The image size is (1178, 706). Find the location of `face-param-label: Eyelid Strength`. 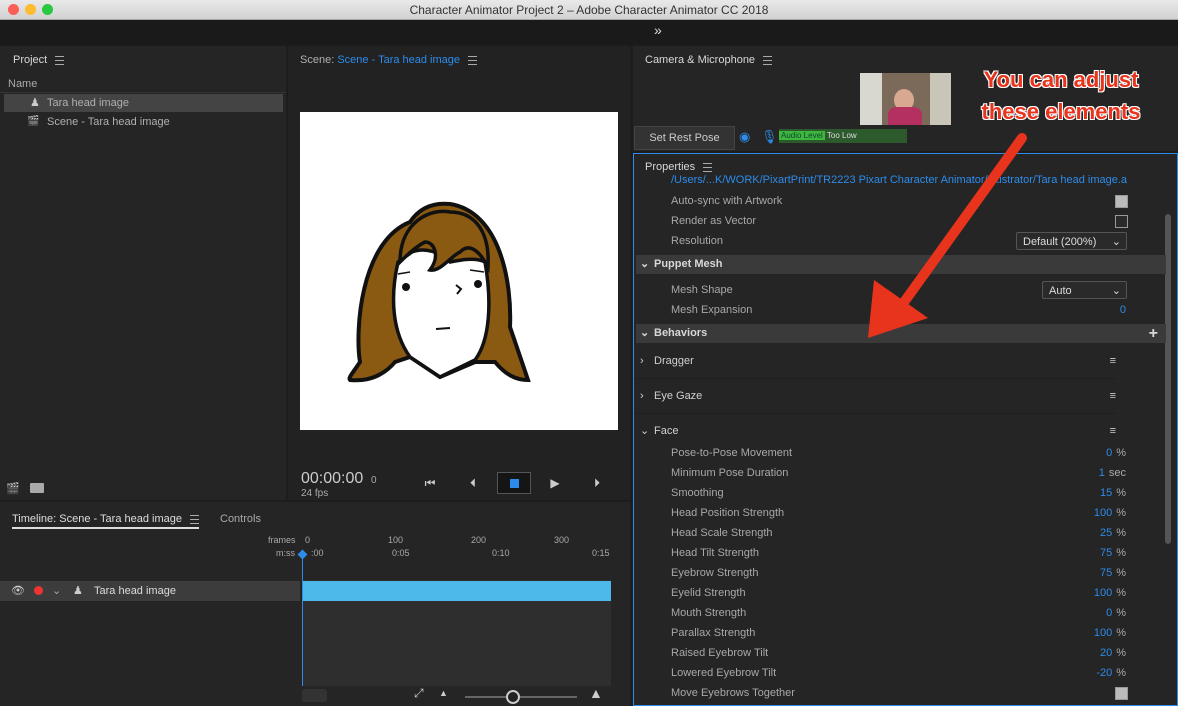

face-param-label: Eyelid Strength is located at coordinates (708, 593).